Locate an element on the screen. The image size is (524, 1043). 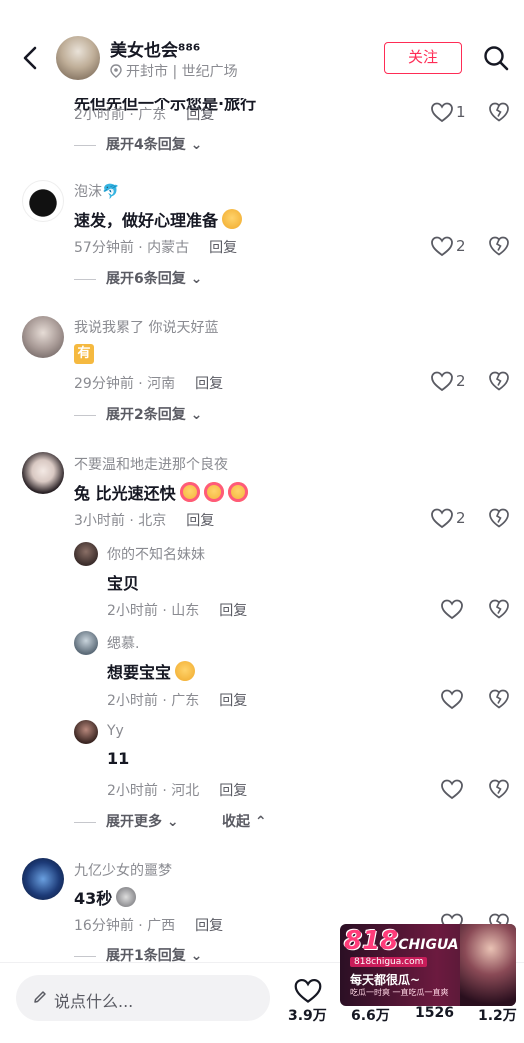
reply-meta: 2小时前 · 广东 回复 is located at coordinates (177, 700).